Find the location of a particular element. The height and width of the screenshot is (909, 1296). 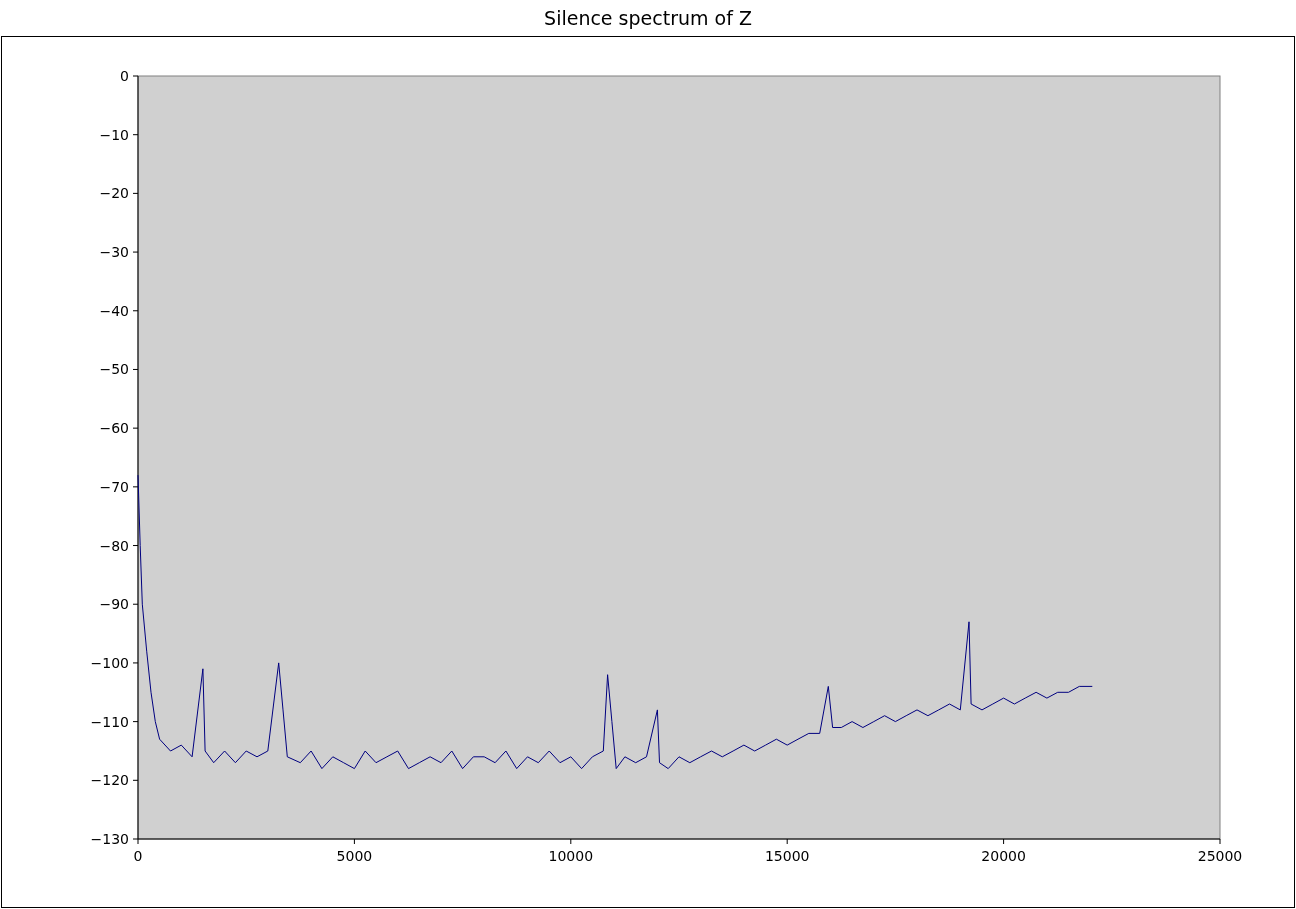

chart-title: Silence spectrum of Z is located at coordinates (648, 18).